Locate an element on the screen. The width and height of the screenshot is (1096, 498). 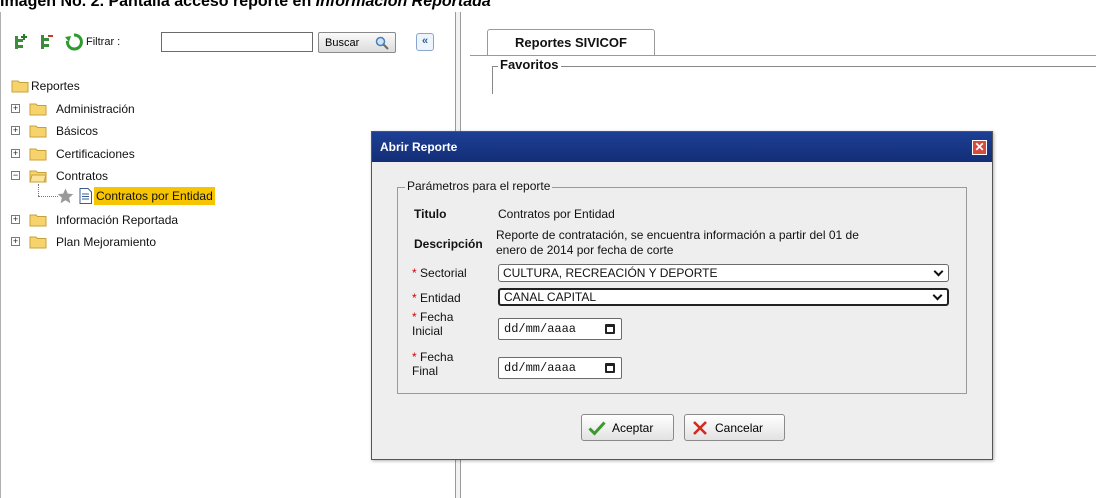
caption-prefix: Imagen No. 2. Pantalla acceso reporte en is located at coordinates (158, 5).